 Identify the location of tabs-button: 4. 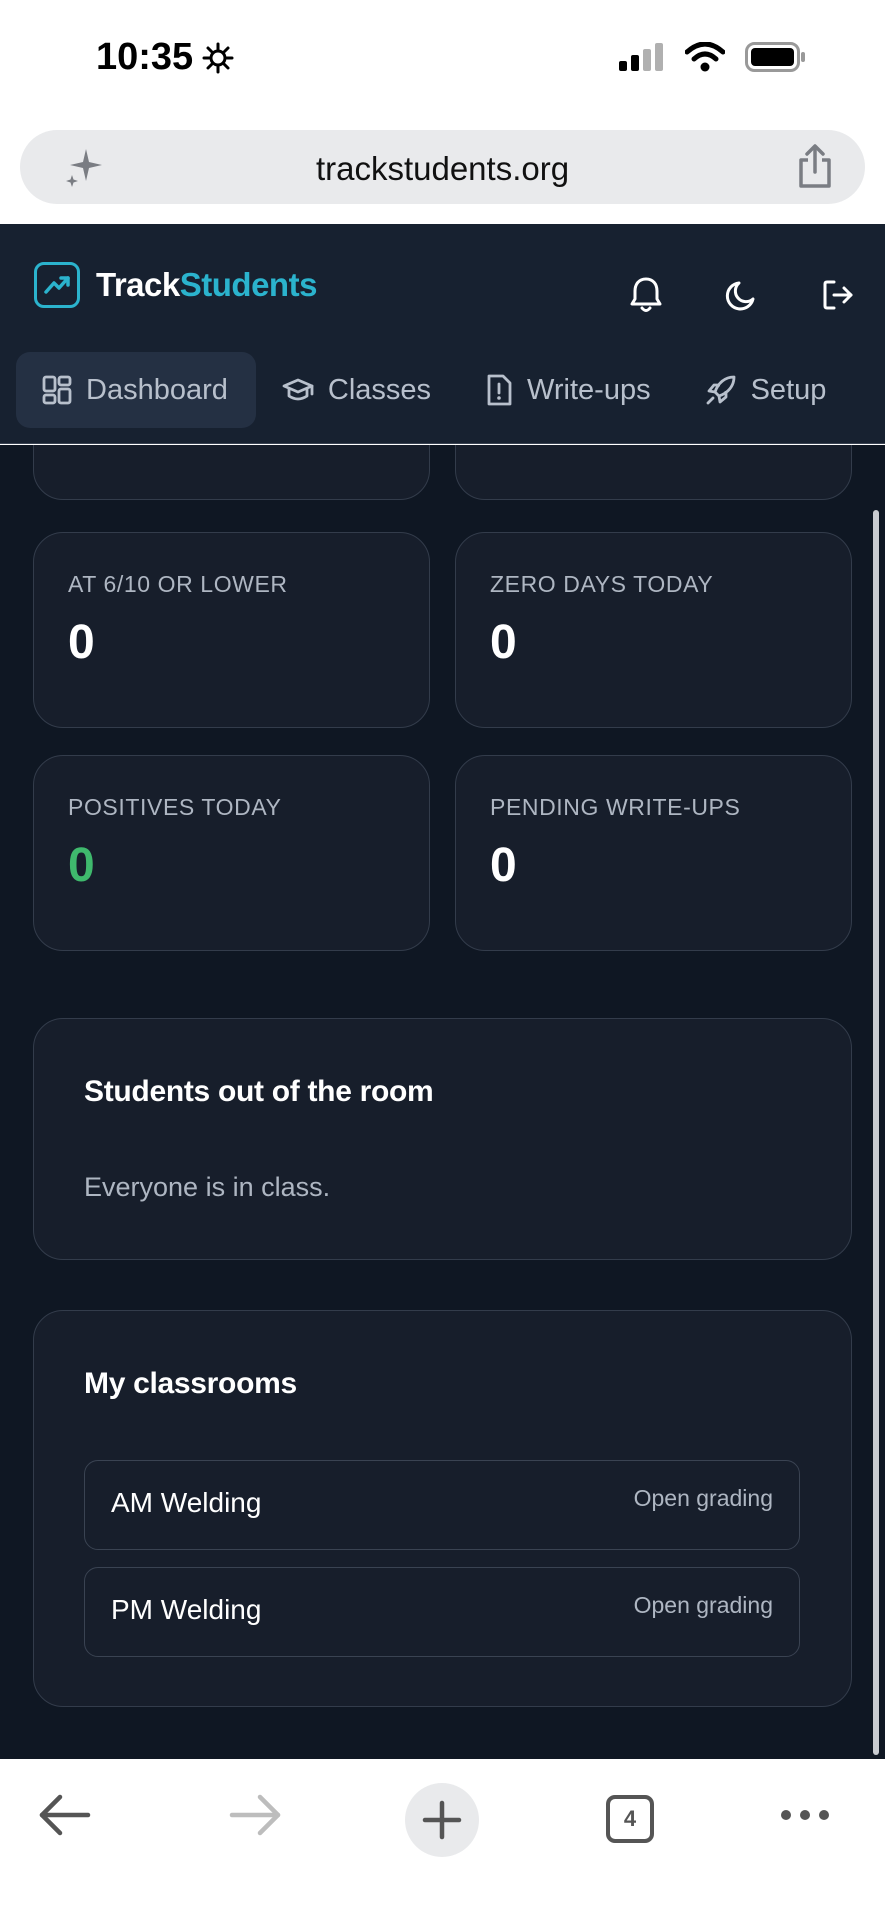
(630, 1819).